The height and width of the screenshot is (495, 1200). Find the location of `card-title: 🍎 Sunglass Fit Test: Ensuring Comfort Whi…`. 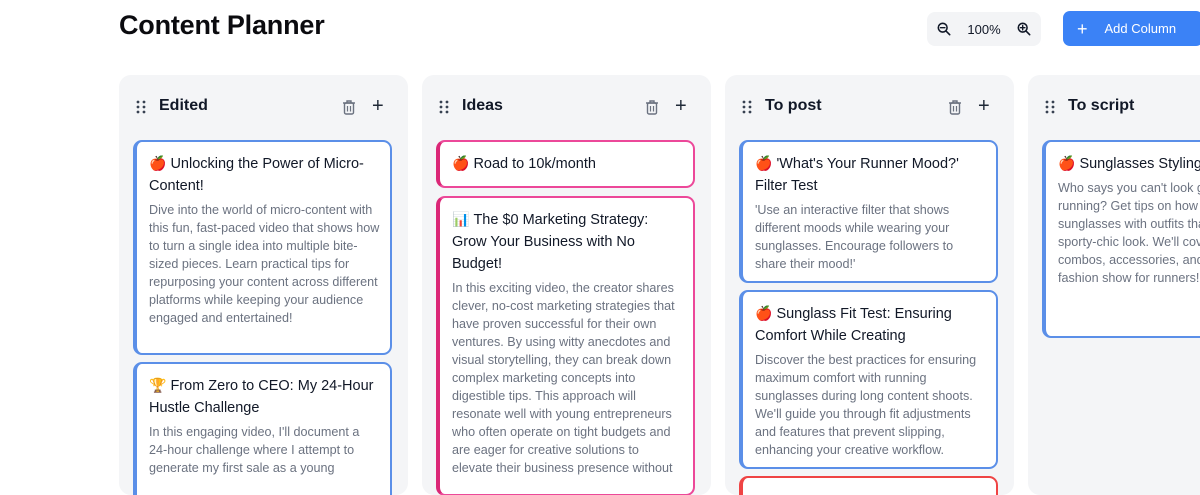

card-title: 🍎 Sunglass Fit Test: Ensuring Comfort Whi… is located at coordinates (853, 324).